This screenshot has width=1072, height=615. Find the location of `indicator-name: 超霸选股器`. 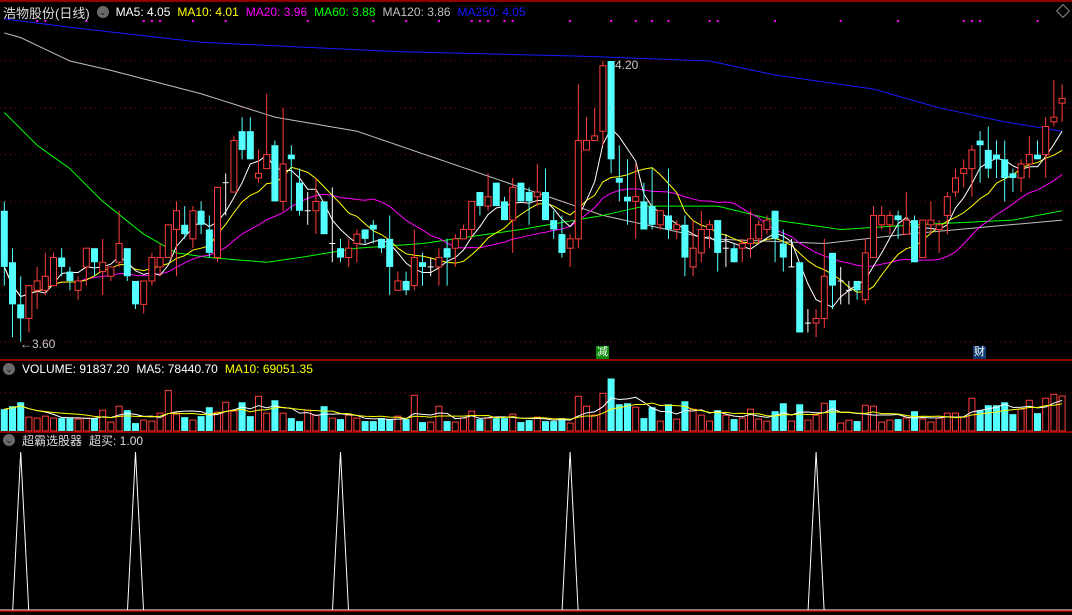

indicator-name: 超霸选股器 is located at coordinates (52, 440).